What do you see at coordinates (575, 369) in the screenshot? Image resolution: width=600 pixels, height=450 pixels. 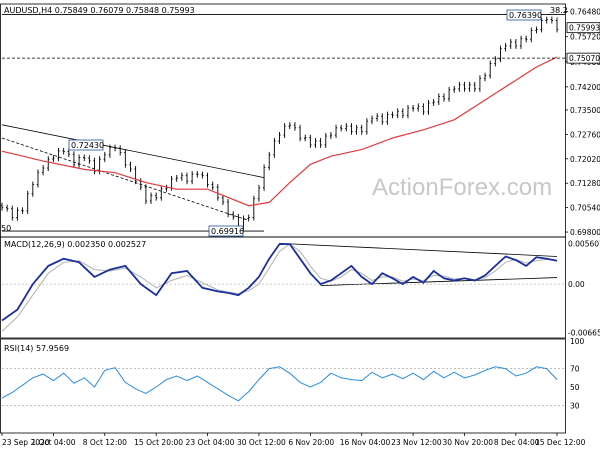 I see `rsi-y-tick-label: 70` at bounding box center [575, 369].